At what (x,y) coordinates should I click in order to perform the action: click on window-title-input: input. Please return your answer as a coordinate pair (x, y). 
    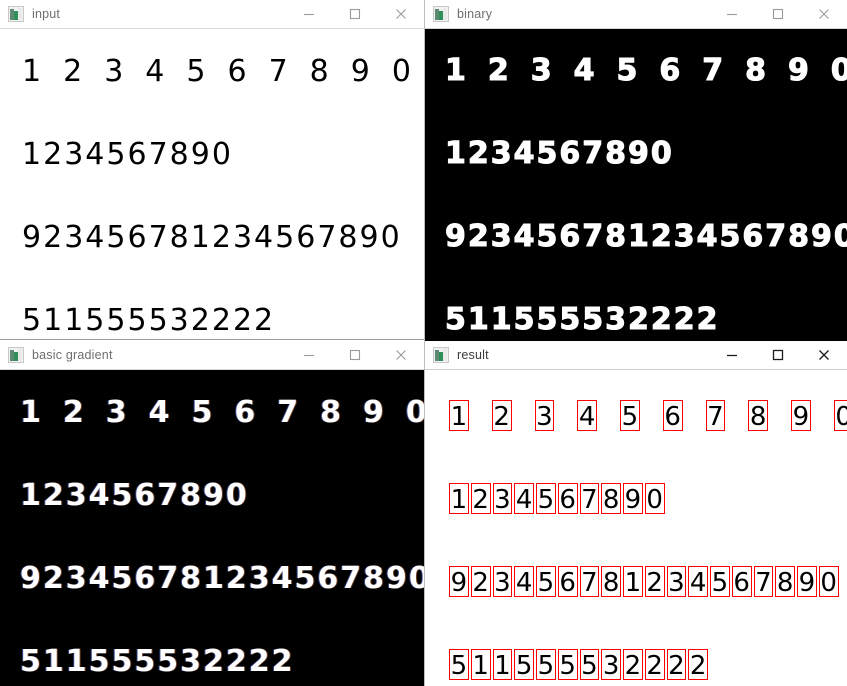
    Looking at the image, I should click on (46, 14).